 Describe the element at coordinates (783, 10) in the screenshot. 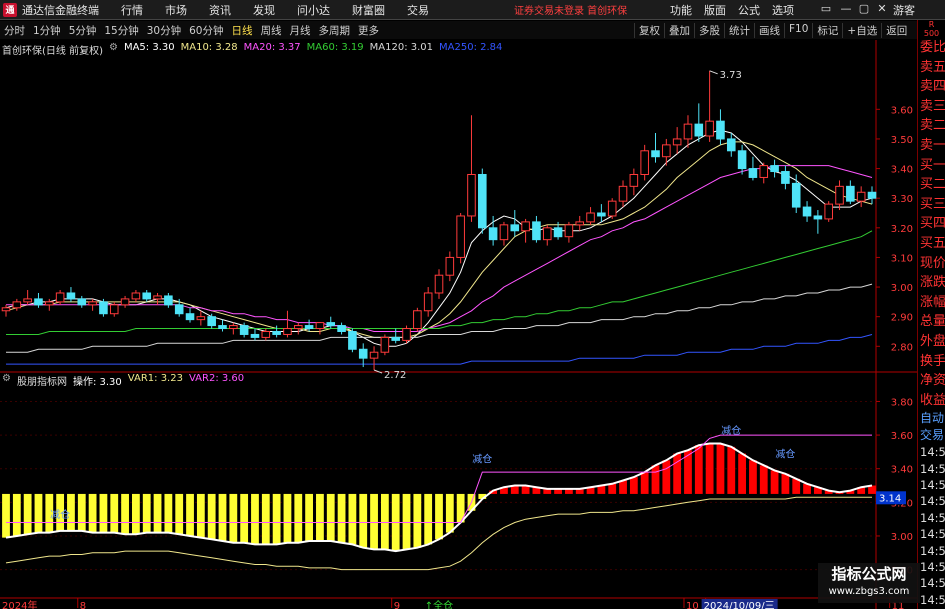

I see `right-menu-item: 选项` at that location.